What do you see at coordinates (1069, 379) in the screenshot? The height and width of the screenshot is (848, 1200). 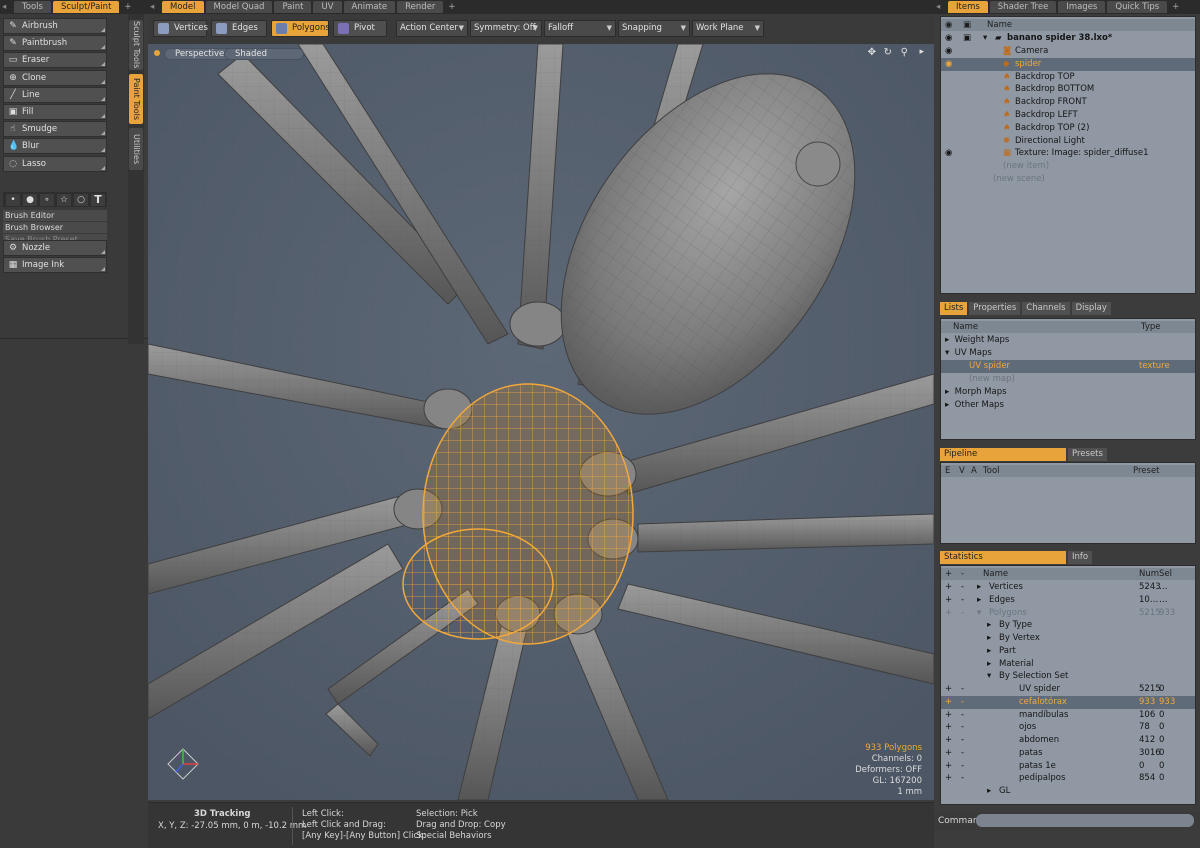 I see `new-map-row: (new map)` at bounding box center [1069, 379].